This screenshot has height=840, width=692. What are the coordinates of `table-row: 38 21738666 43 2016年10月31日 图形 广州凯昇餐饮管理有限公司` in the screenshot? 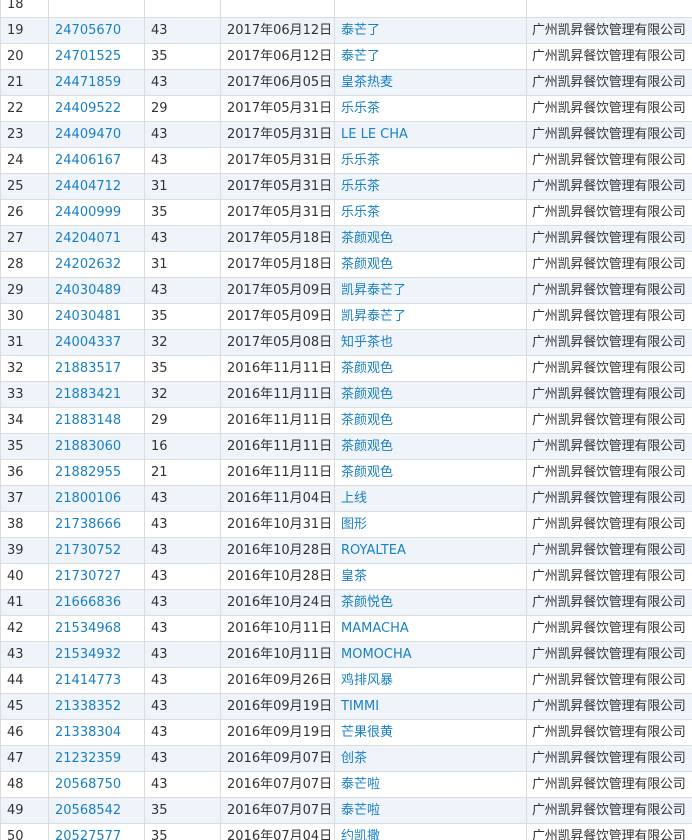 It's located at (346, 524).